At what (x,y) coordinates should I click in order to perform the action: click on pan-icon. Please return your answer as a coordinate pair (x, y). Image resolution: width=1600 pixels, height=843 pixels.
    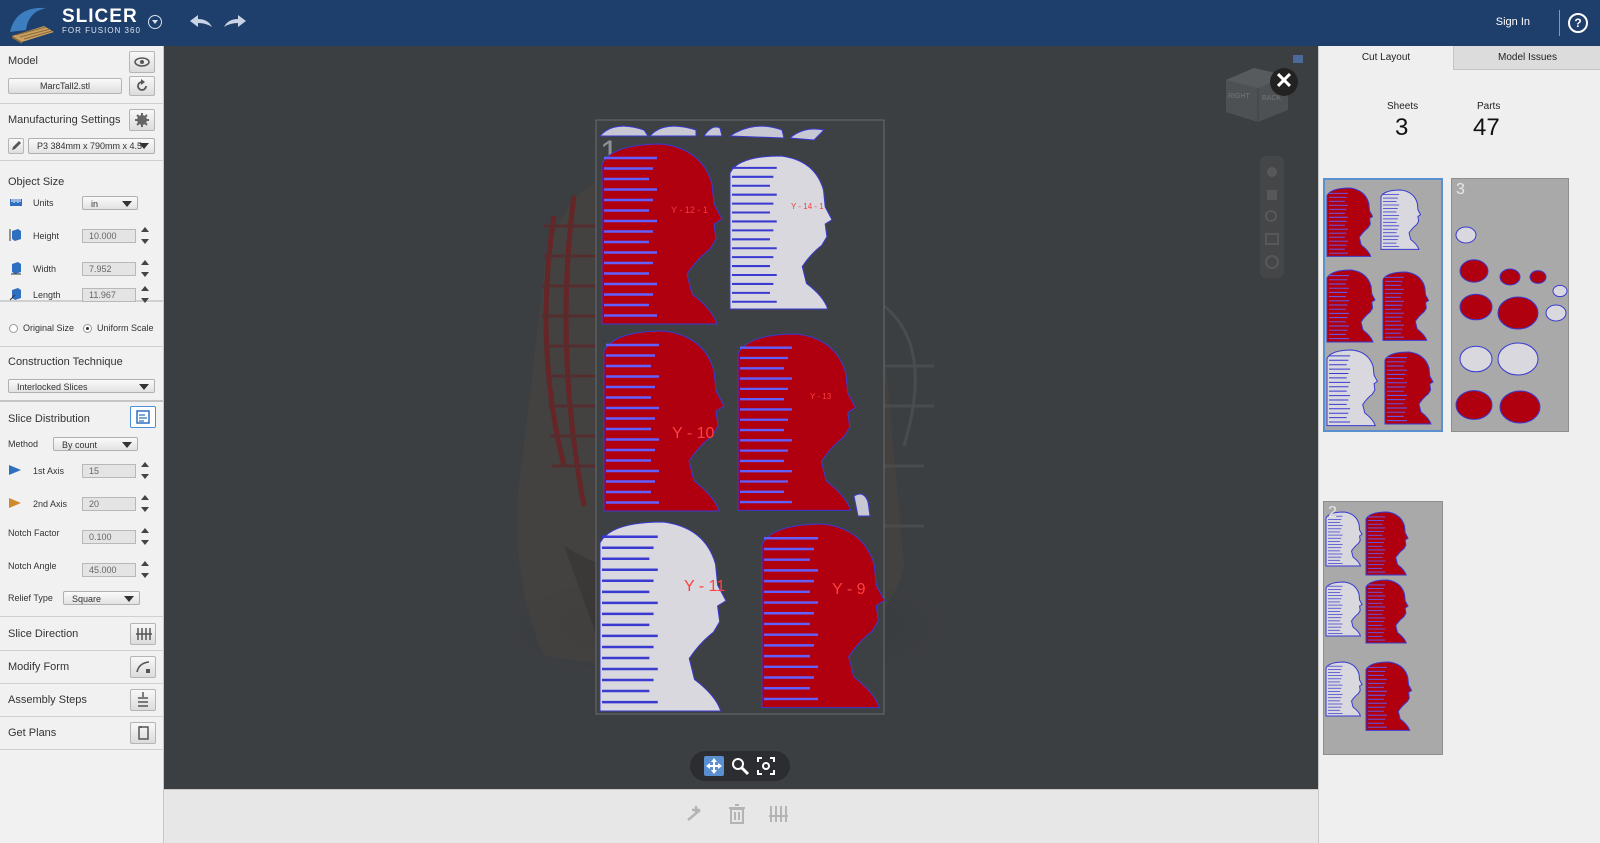
    Looking at the image, I should click on (714, 766).